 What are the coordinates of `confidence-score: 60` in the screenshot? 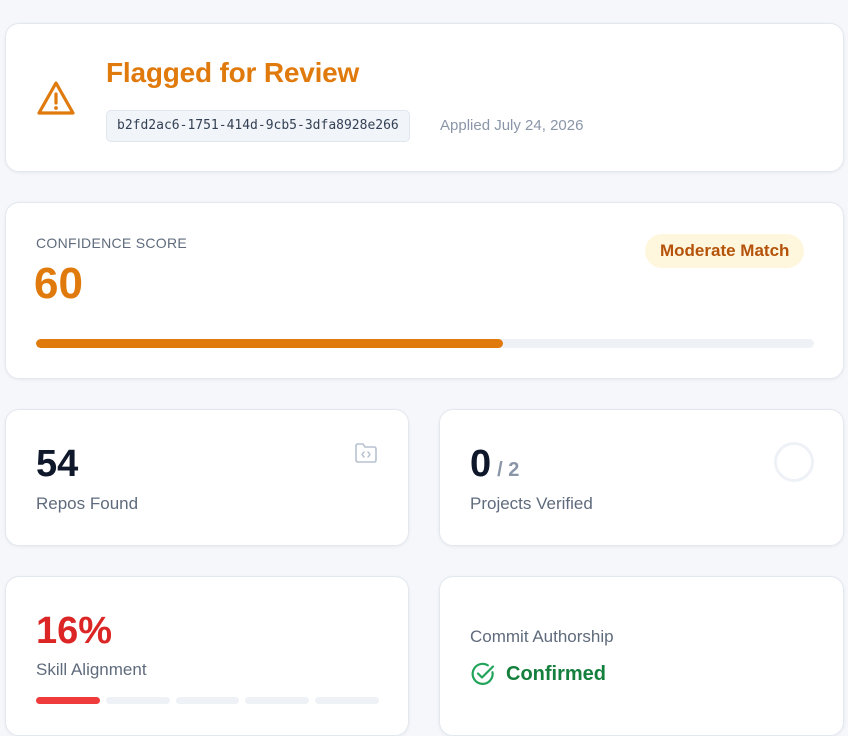 It's located at (58, 283).